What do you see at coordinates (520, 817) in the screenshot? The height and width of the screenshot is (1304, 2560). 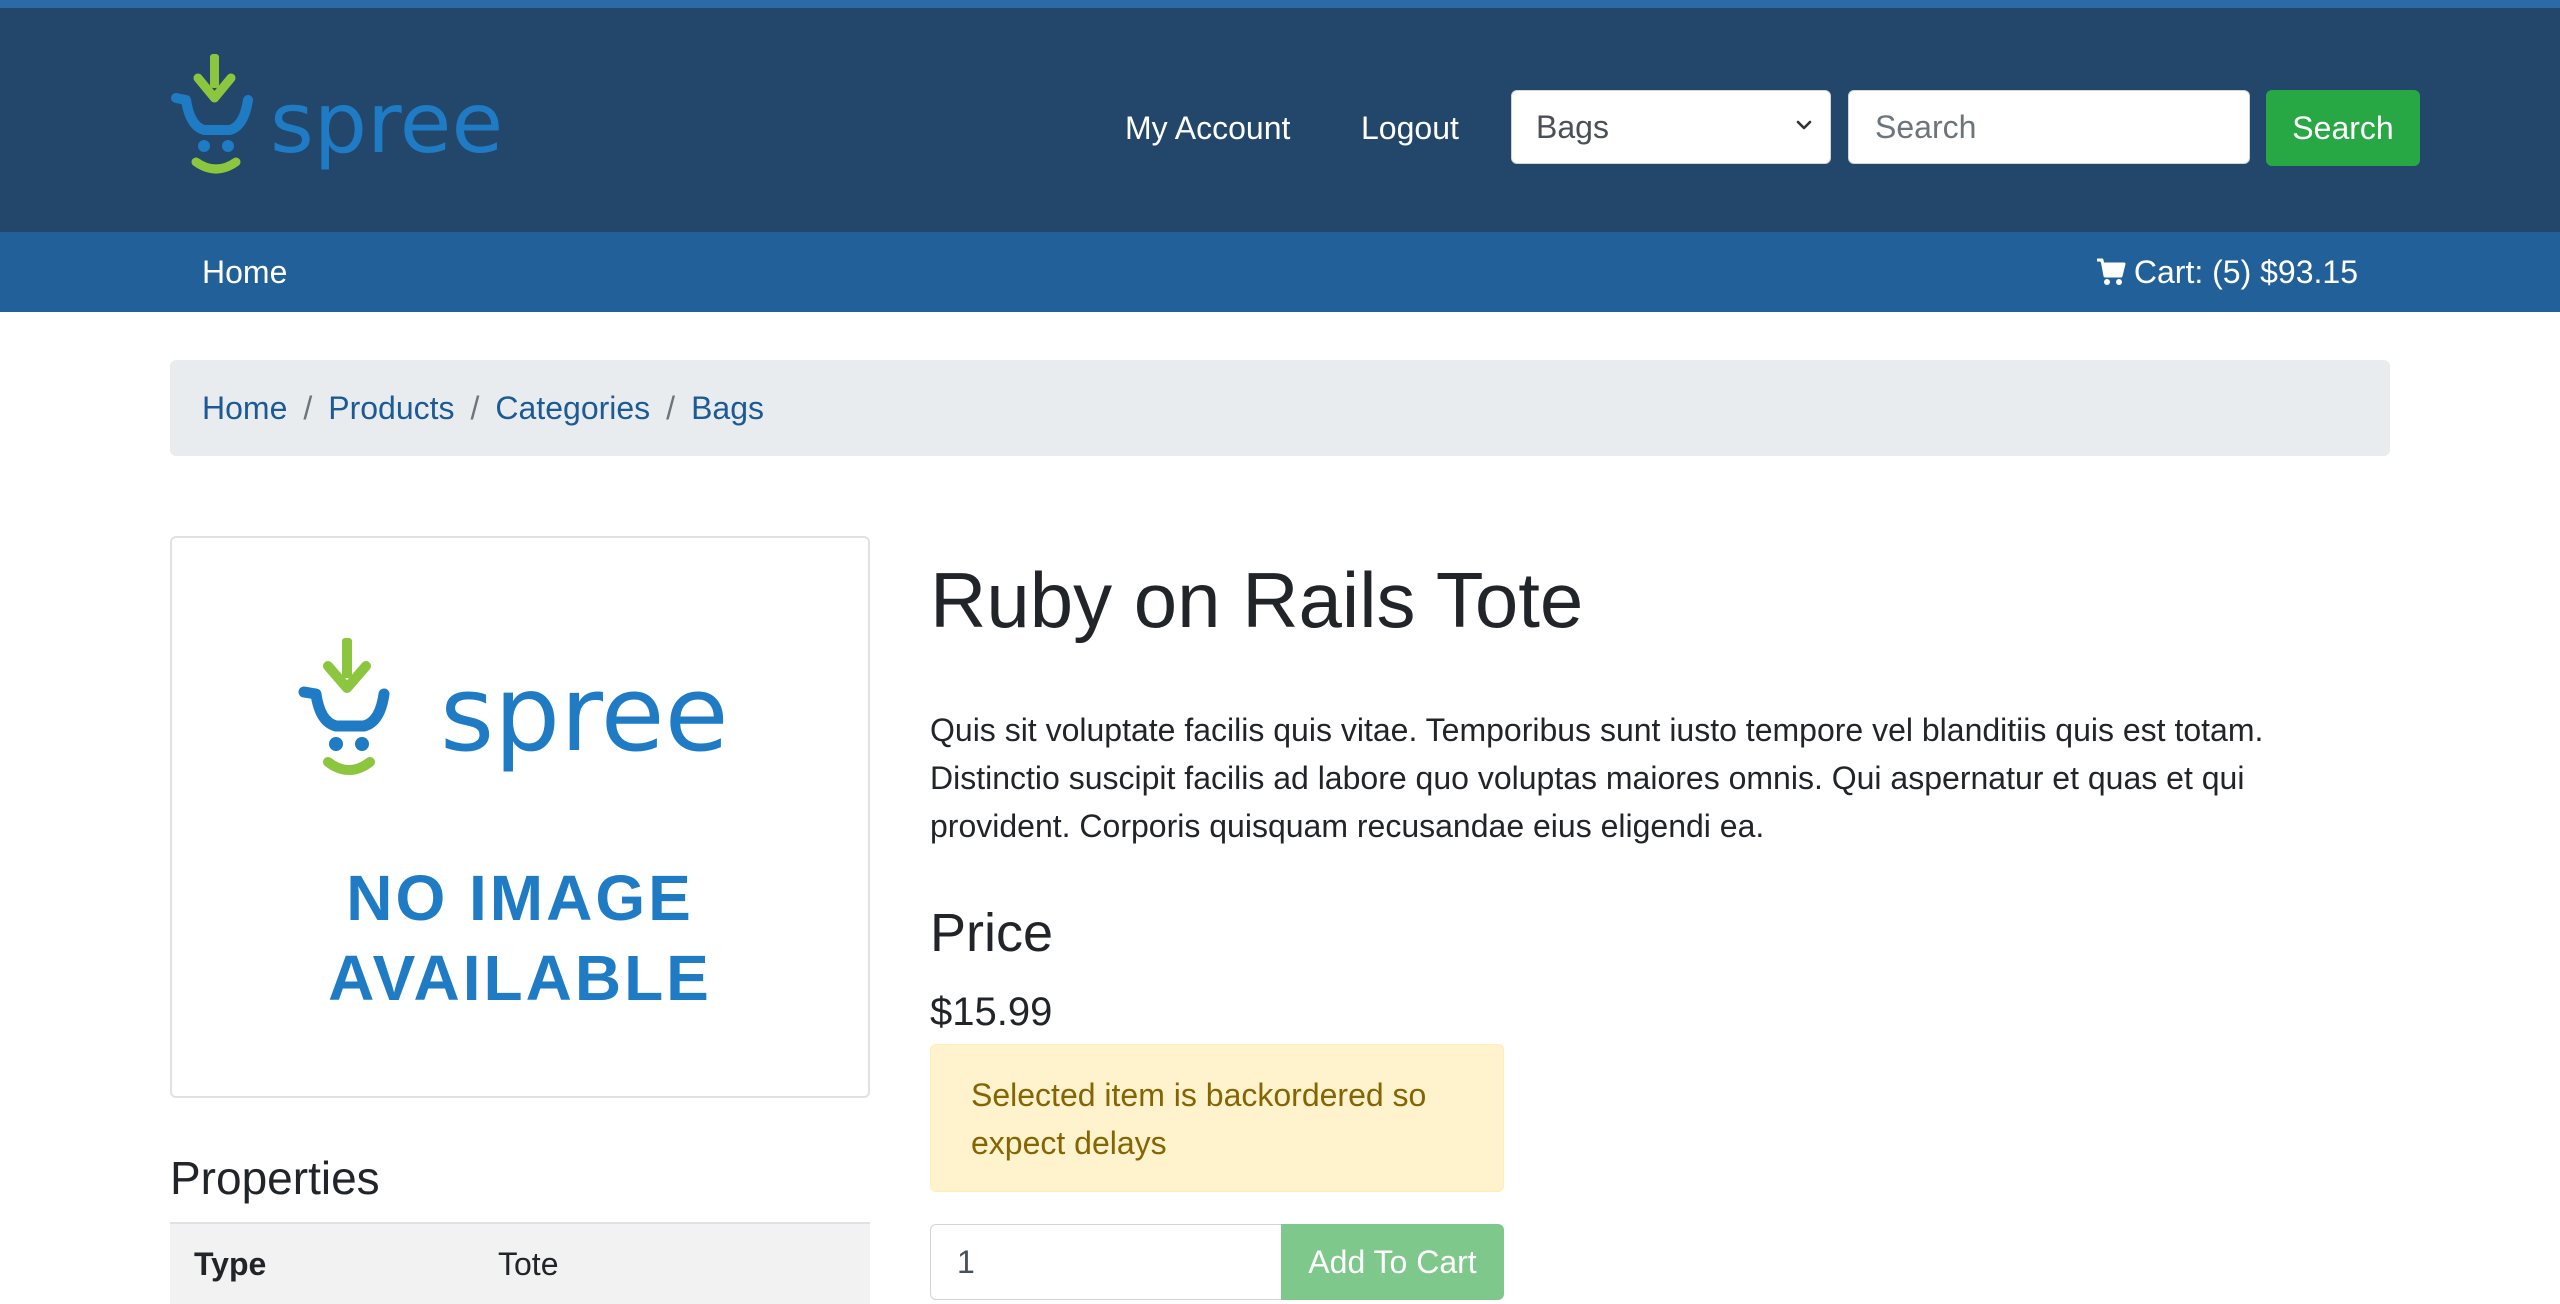 I see `product-image: spree NO IMAGE AVAILABLE` at bounding box center [520, 817].